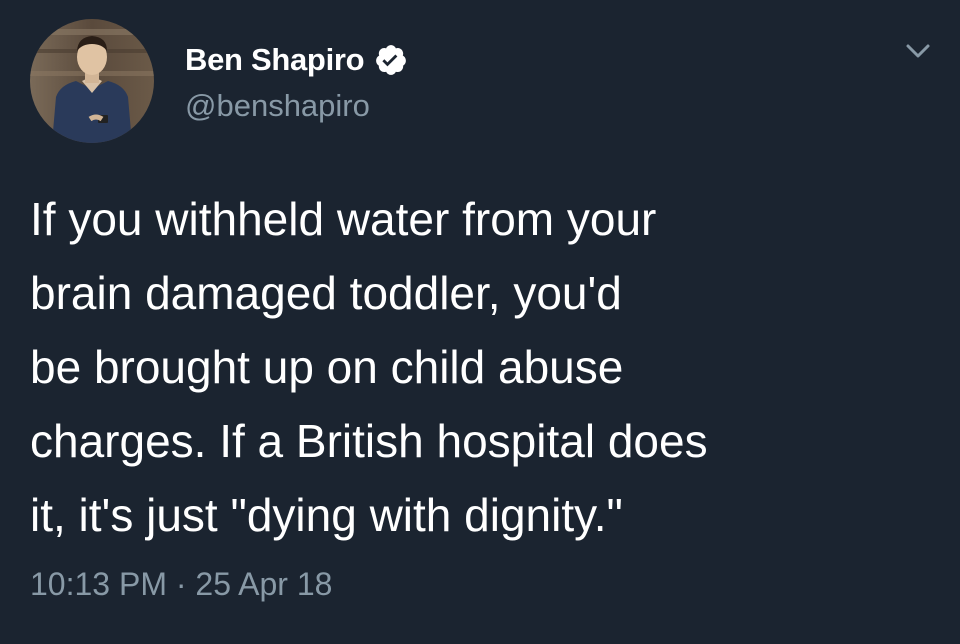  I want to click on author-handle: @benshapiro, so click(277, 106).